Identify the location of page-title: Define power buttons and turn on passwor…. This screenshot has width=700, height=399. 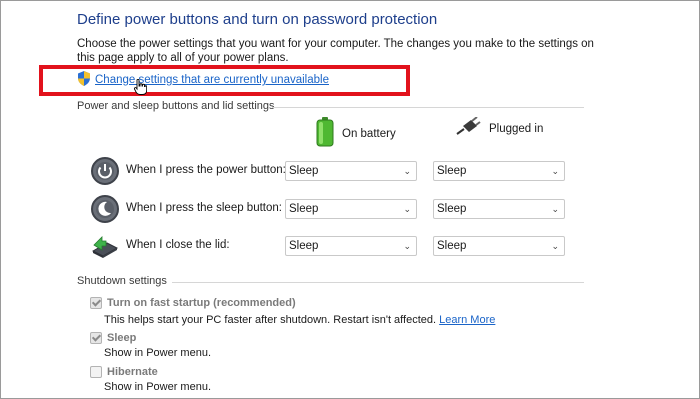
(257, 19).